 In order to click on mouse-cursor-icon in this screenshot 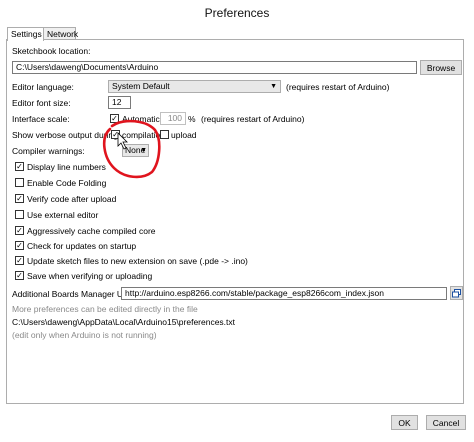, I will do `click(122, 141)`.